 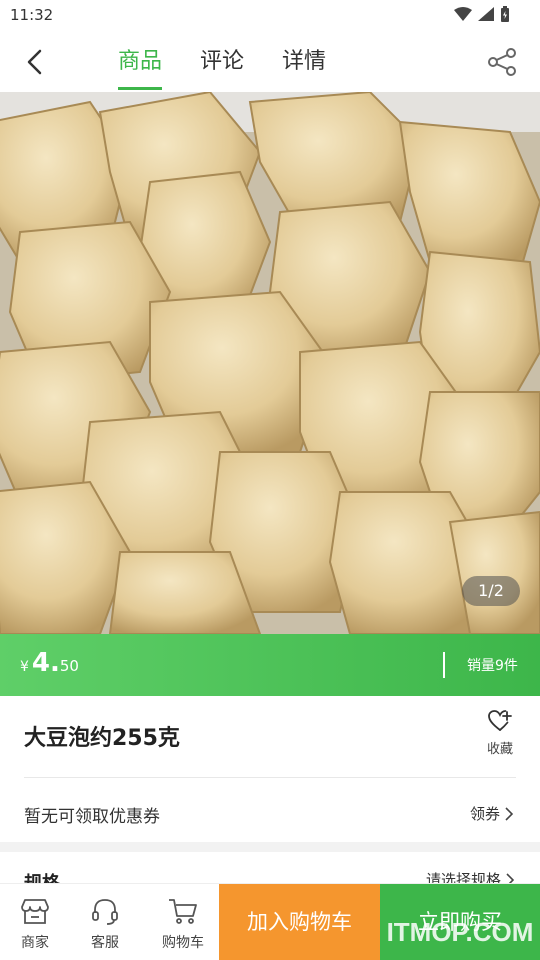 What do you see at coordinates (299, 922) in the screenshot?
I see `add-to-cart-button: 加入购物车` at bounding box center [299, 922].